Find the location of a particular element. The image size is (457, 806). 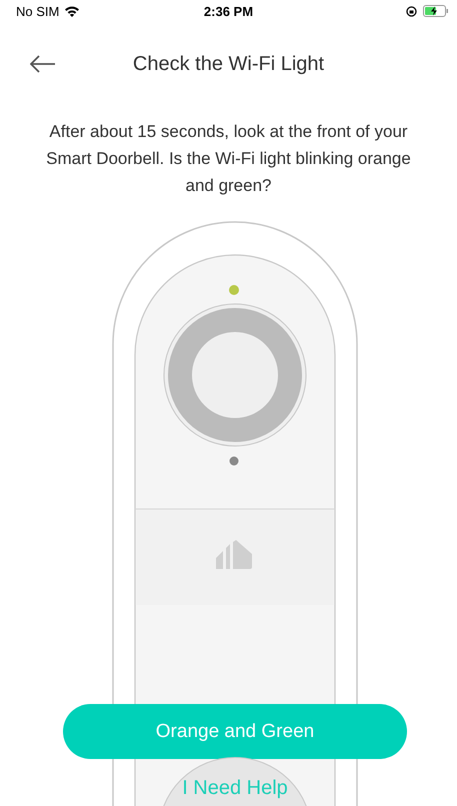

wifi-icon is located at coordinates (72, 11).